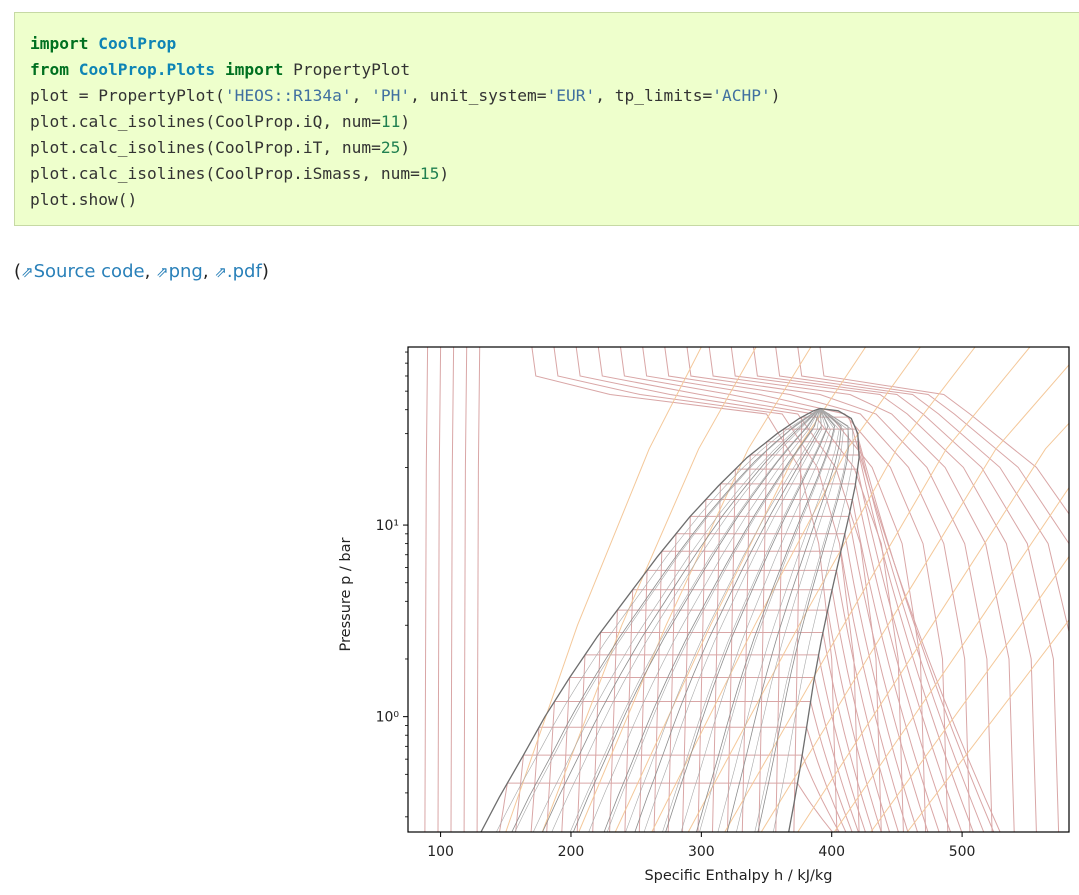 The image size is (1079, 895). What do you see at coordinates (554, 200) in the screenshot?
I see `code-line: plot.show()` at bounding box center [554, 200].